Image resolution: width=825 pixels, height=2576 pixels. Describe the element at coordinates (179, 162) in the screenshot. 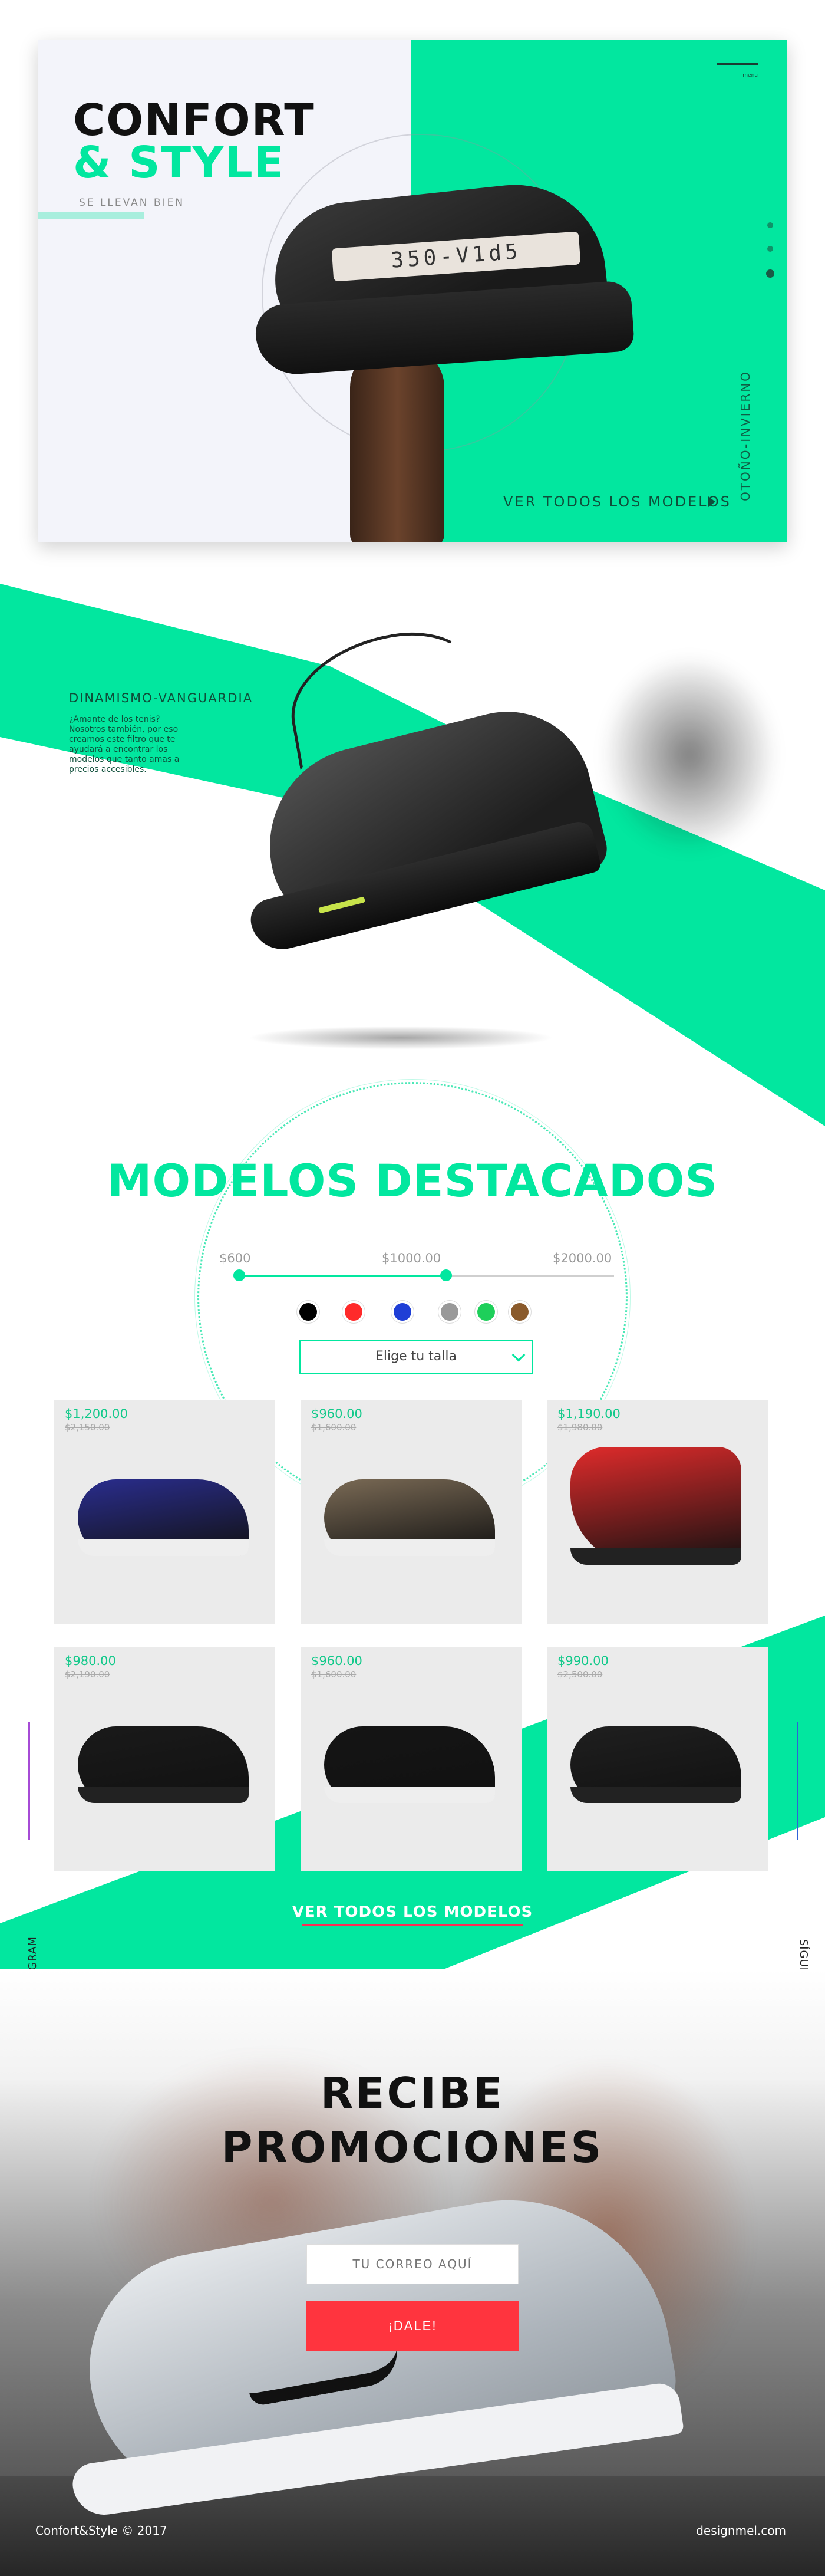

I see `hero-title-line2: & STYLE` at that location.